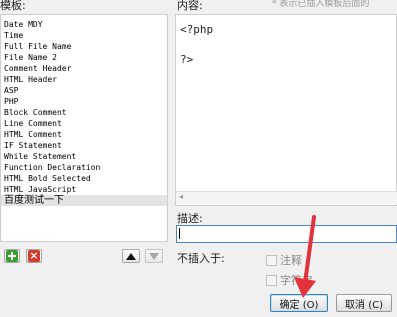 This screenshot has width=397, height=317. I want to click on content-line-2: ?>, so click(187, 59).